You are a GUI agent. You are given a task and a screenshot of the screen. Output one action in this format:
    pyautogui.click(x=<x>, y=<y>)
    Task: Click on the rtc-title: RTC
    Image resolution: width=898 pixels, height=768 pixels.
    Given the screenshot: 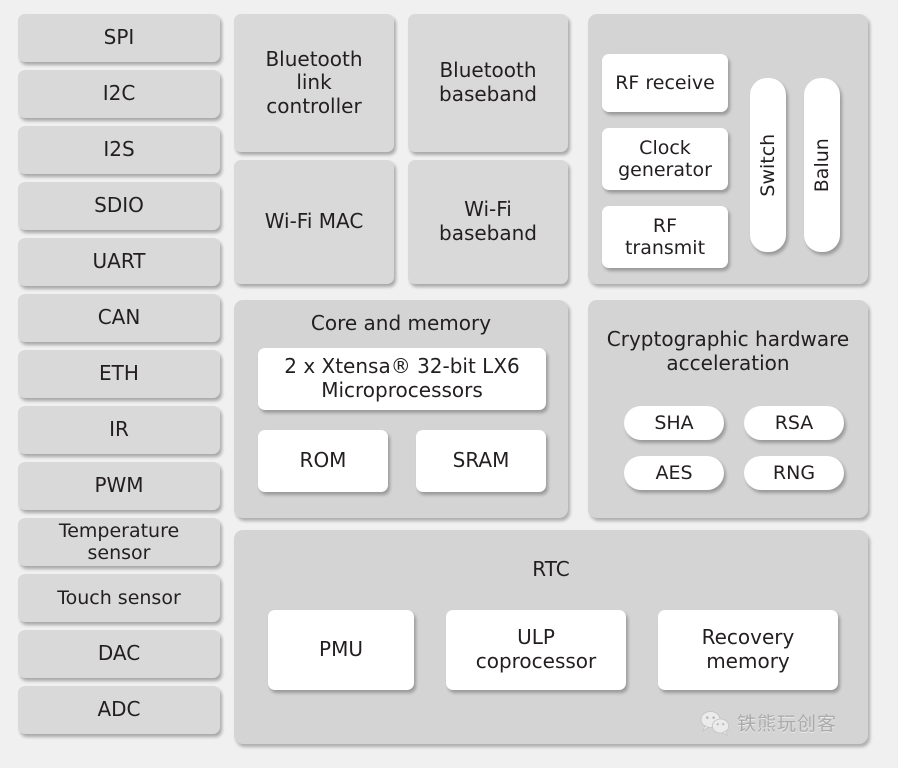 What is the action you would take?
    pyautogui.click(x=551, y=569)
    